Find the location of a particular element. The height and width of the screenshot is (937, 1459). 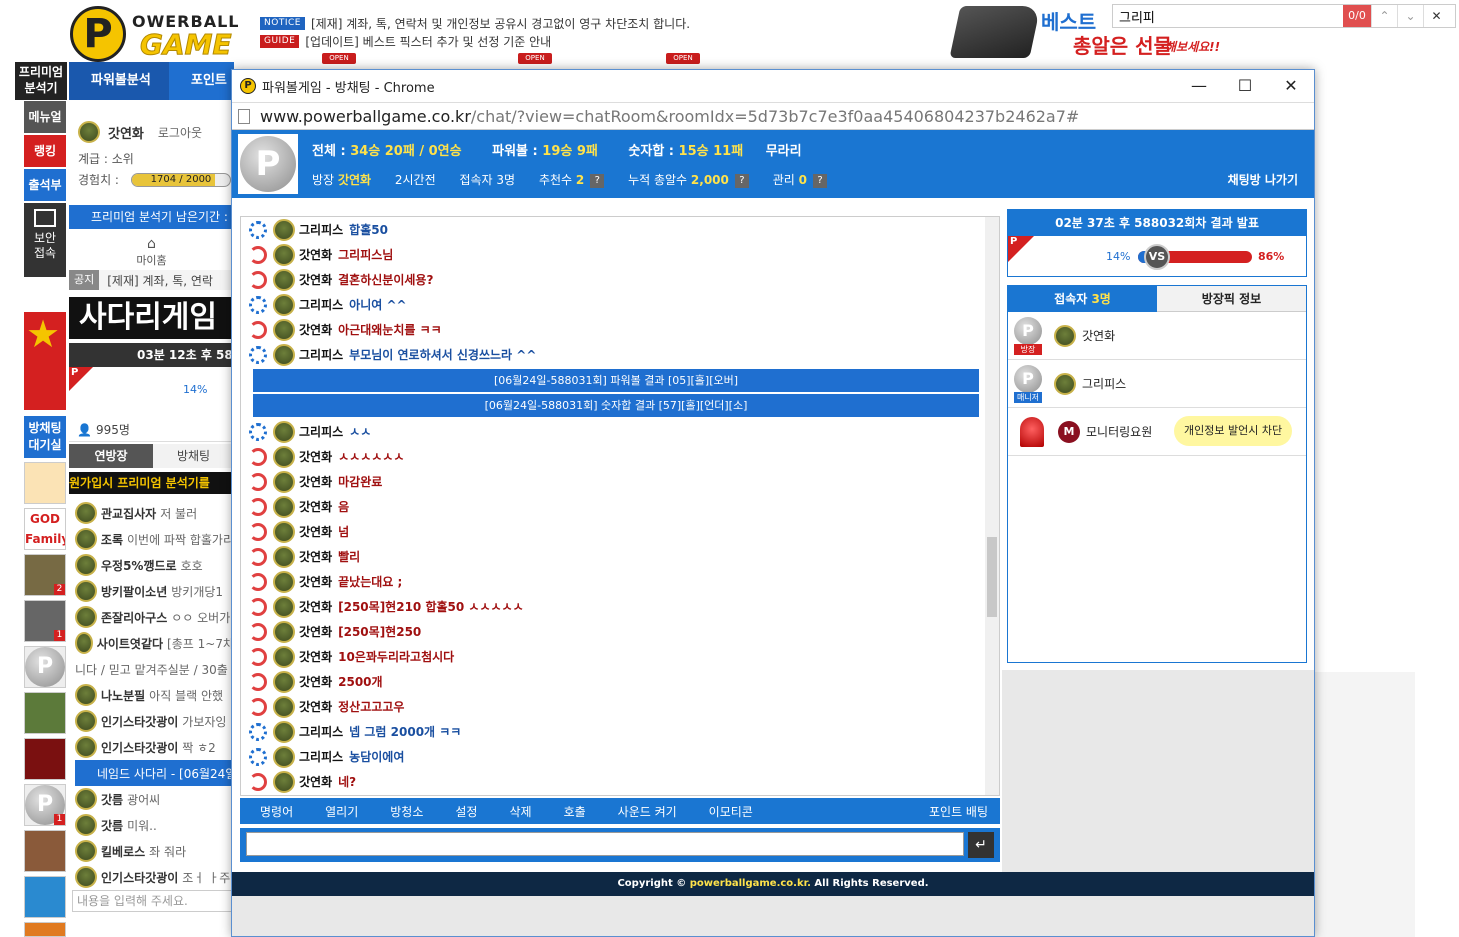

list-username: 존잘리아구스 is located at coordinates (134, 617).